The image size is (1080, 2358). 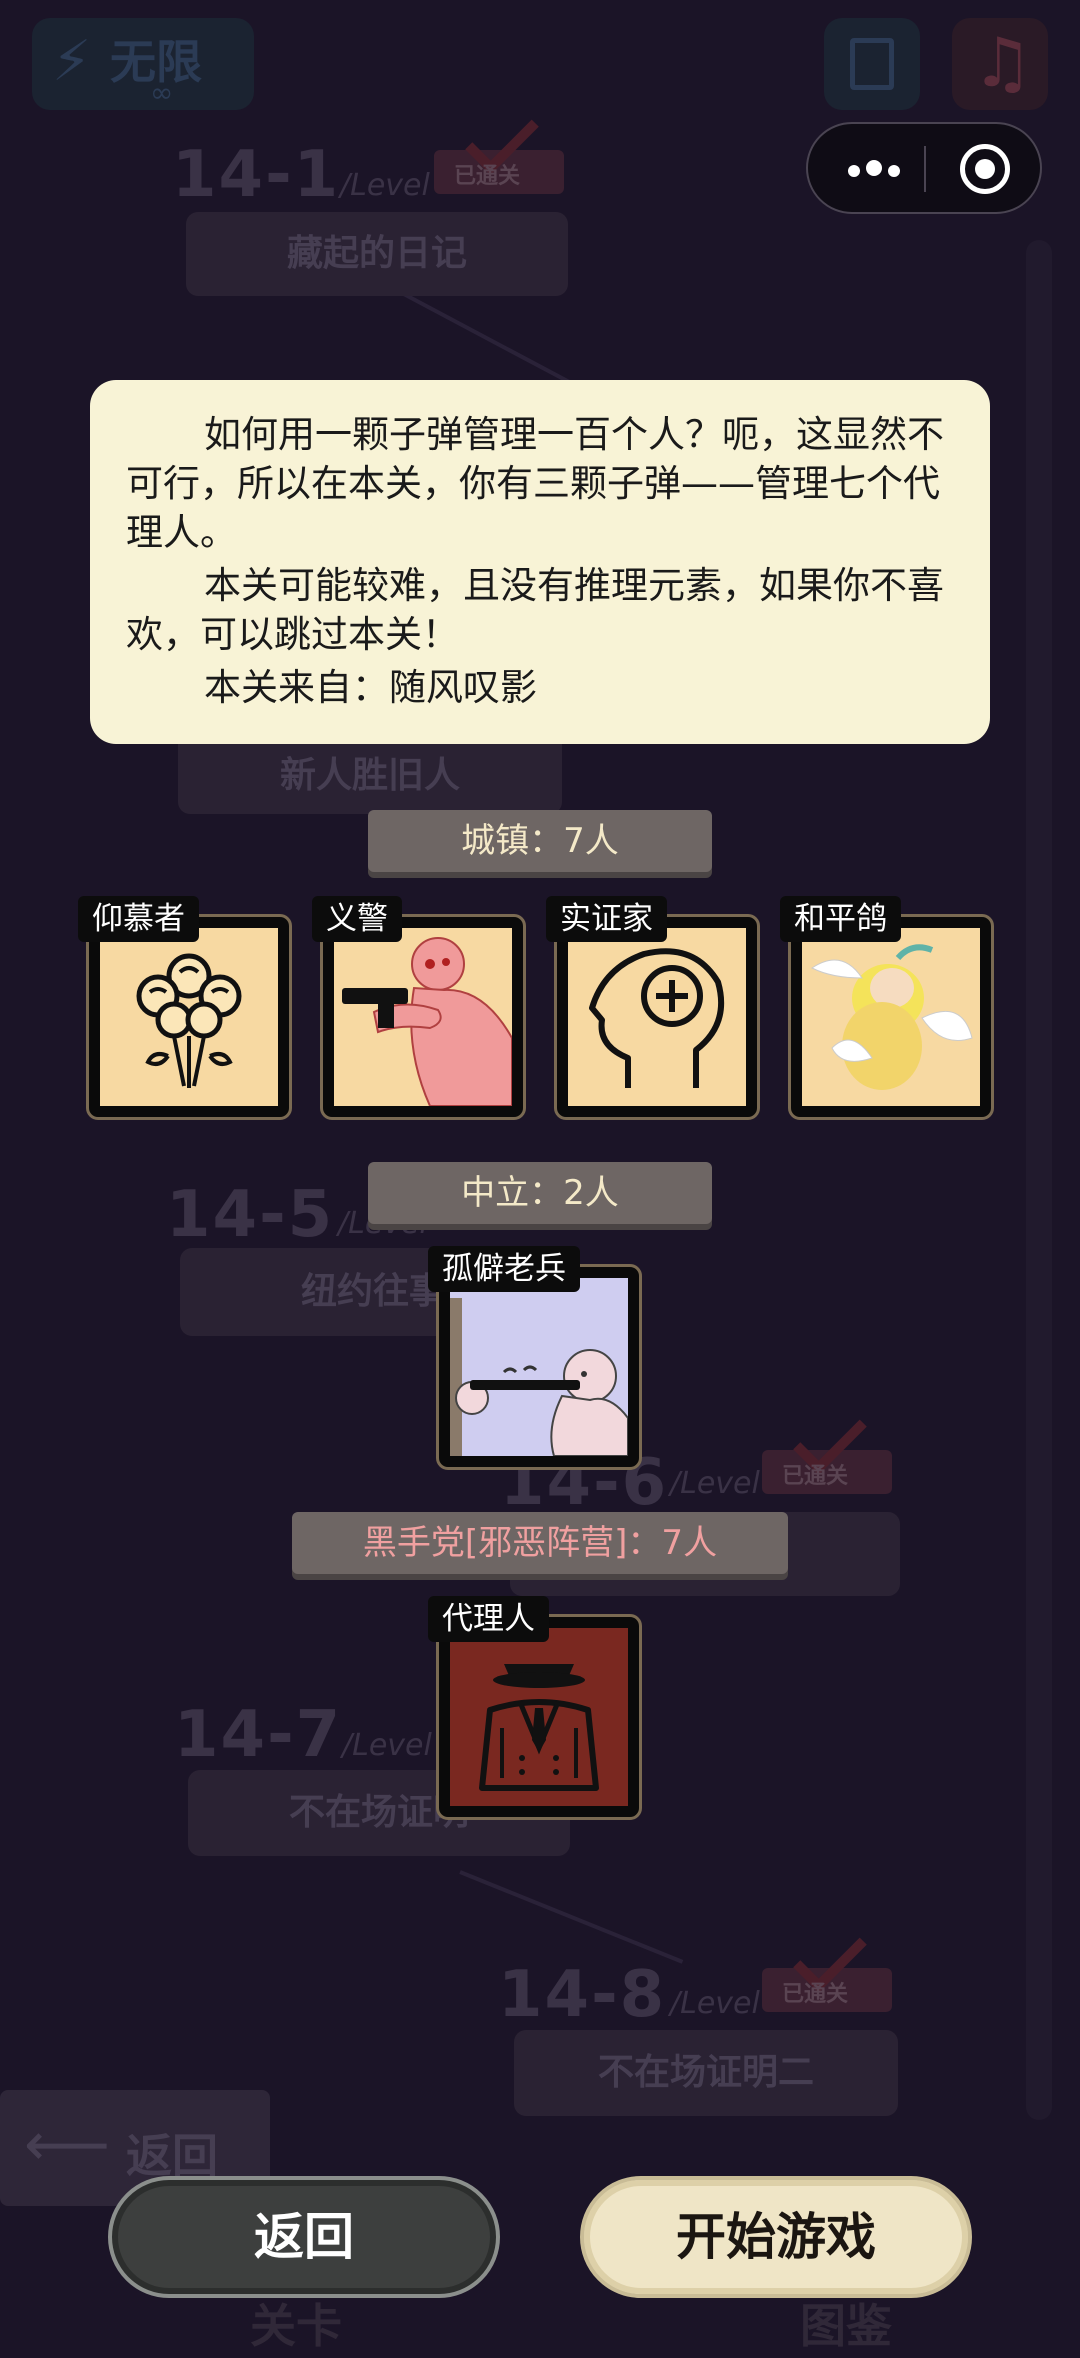 What do you see at coordinates (143, 64) in the screenshot?
I see `energy-badge: ⚡ 无限 ∞` at bounding box center [143, 64].